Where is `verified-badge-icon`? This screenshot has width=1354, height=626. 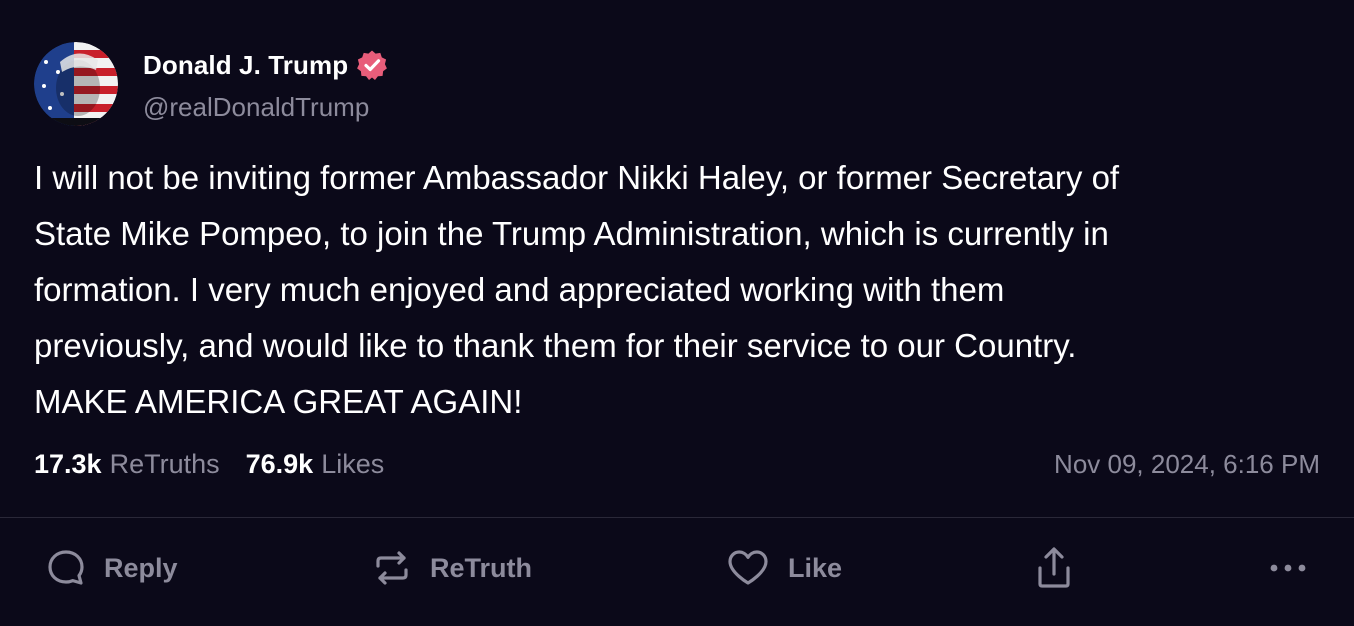 verified-badge-icon is located at coordinates (372, 65).